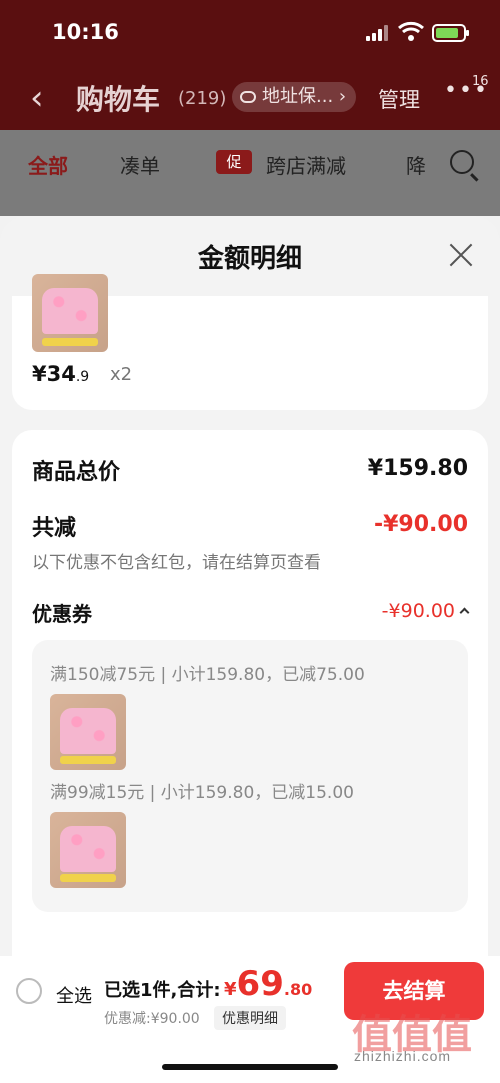 The width and height of the screenshot is (500, 1083). What do you see at coordinates (426, 611) in the screenshot?
I see `coupon-toggle: -¥90.00` at bounding box center [426, 611].